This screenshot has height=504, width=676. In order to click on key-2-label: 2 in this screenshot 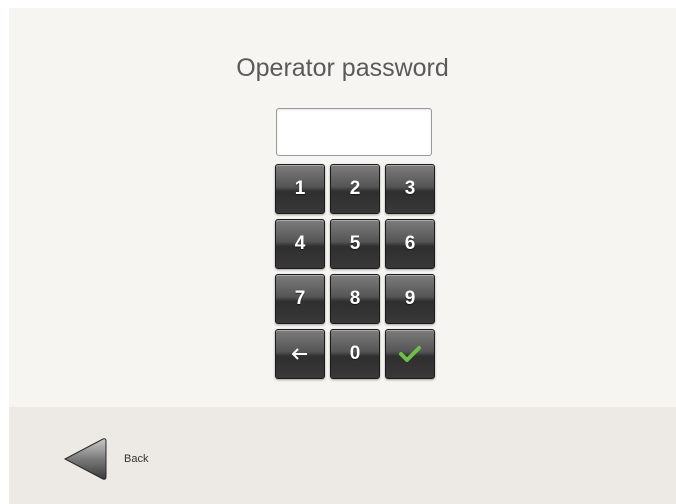, I will do `click(355, 188)`.